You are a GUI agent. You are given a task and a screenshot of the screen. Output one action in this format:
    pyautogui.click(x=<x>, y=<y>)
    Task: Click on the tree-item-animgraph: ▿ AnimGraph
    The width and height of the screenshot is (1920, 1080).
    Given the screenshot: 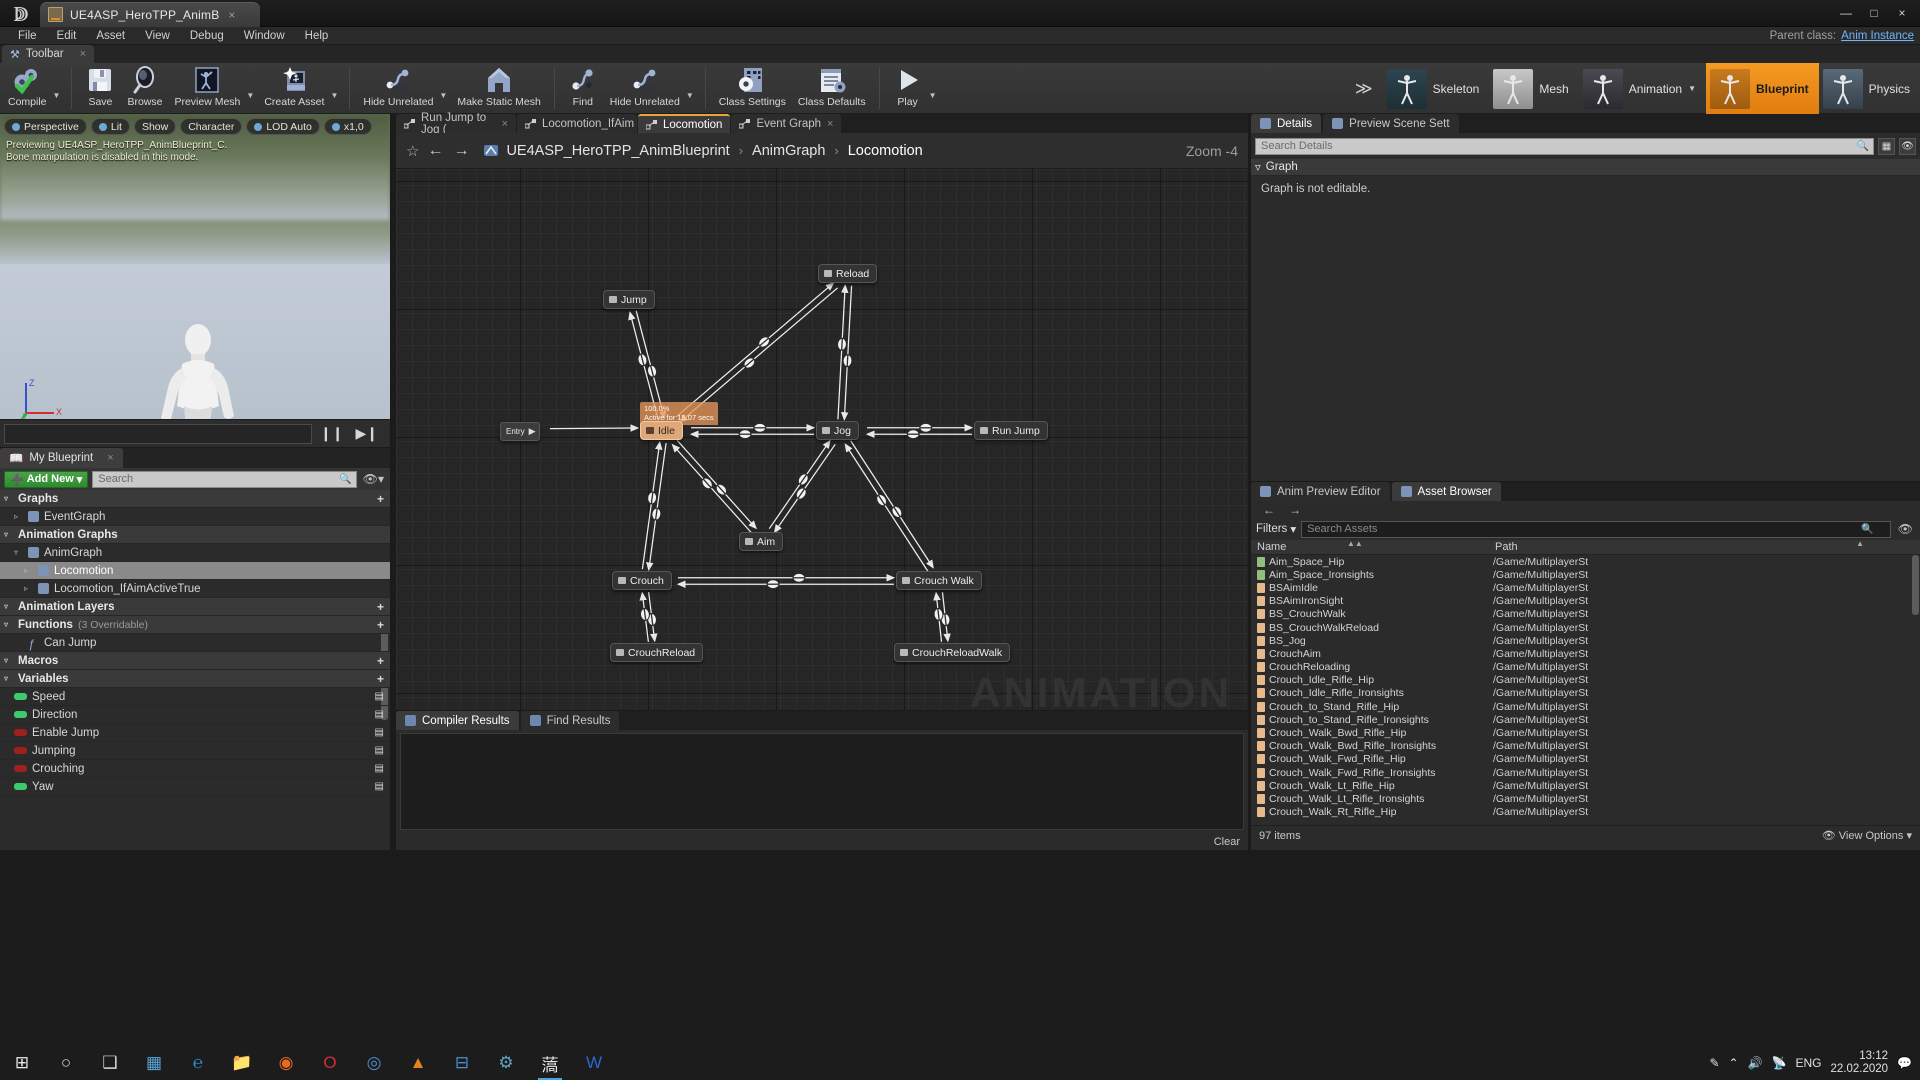 What is the action you would take?
    pyautogui.click(x=195, y=553)
    